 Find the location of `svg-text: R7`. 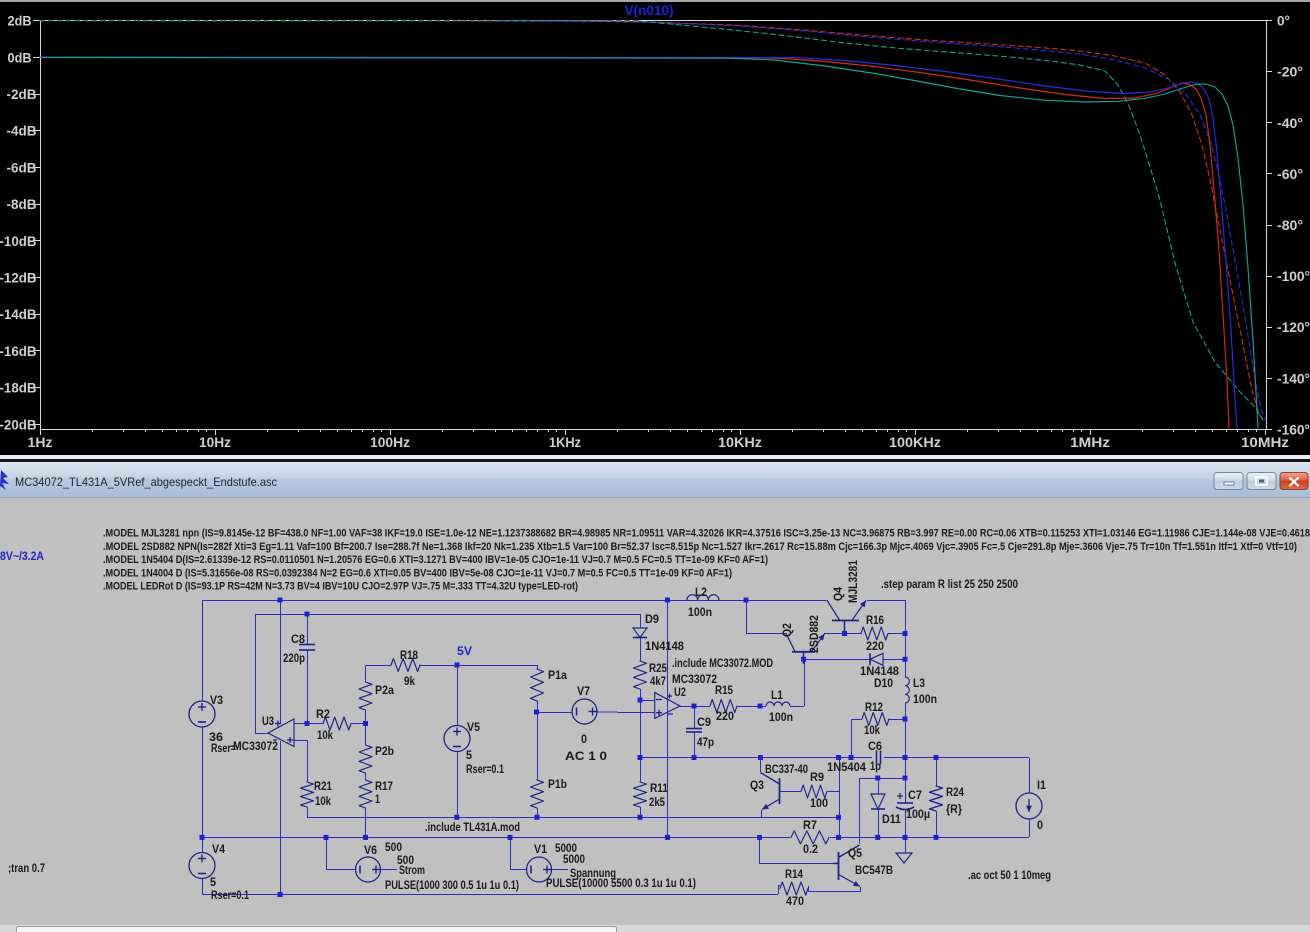

svg-text: R7 is located at coordinates (810, 825).